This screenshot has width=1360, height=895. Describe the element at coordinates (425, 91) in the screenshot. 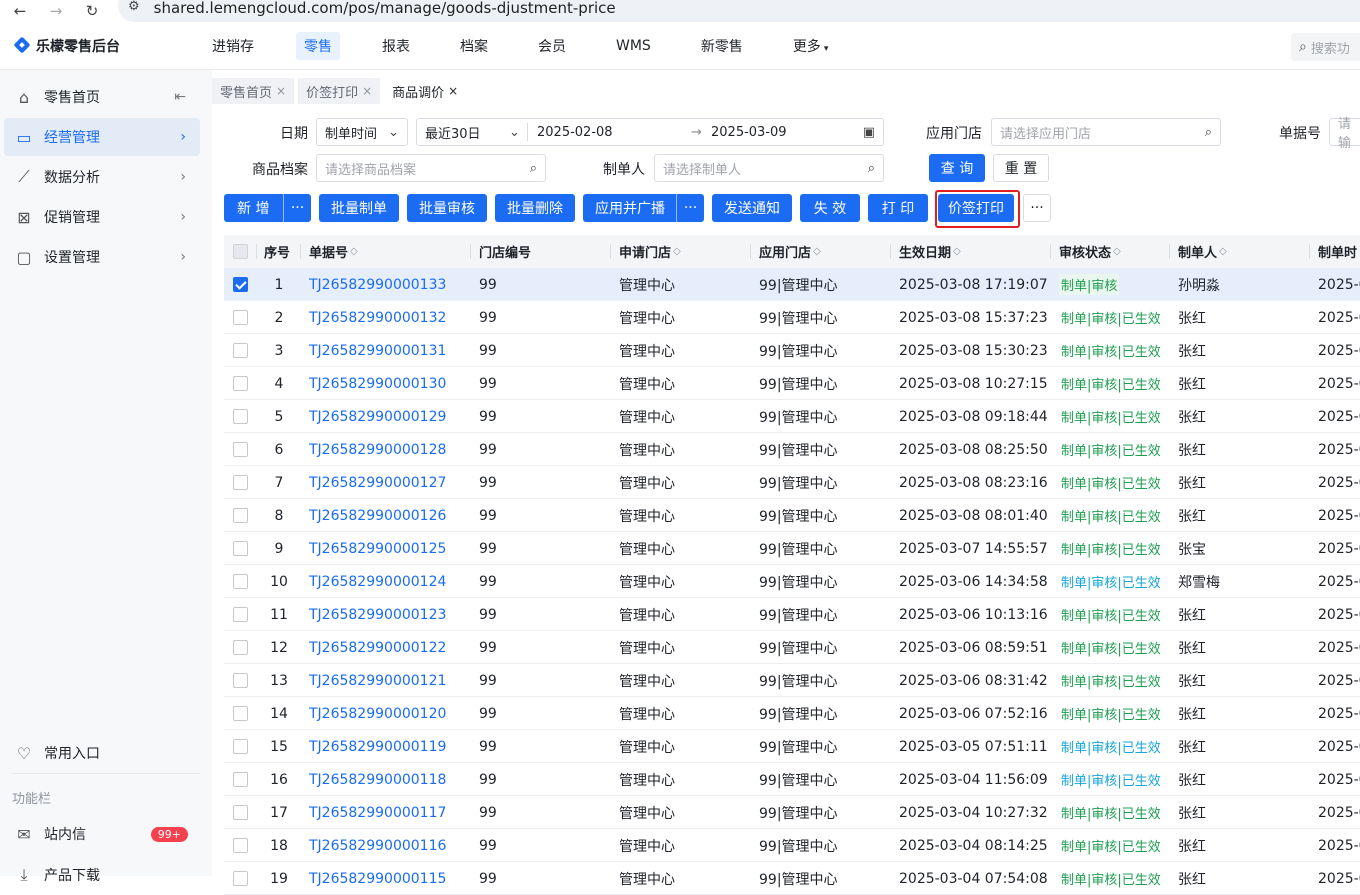

I see `tab-goods-price-adjust: 商品调价 ×` at that location.